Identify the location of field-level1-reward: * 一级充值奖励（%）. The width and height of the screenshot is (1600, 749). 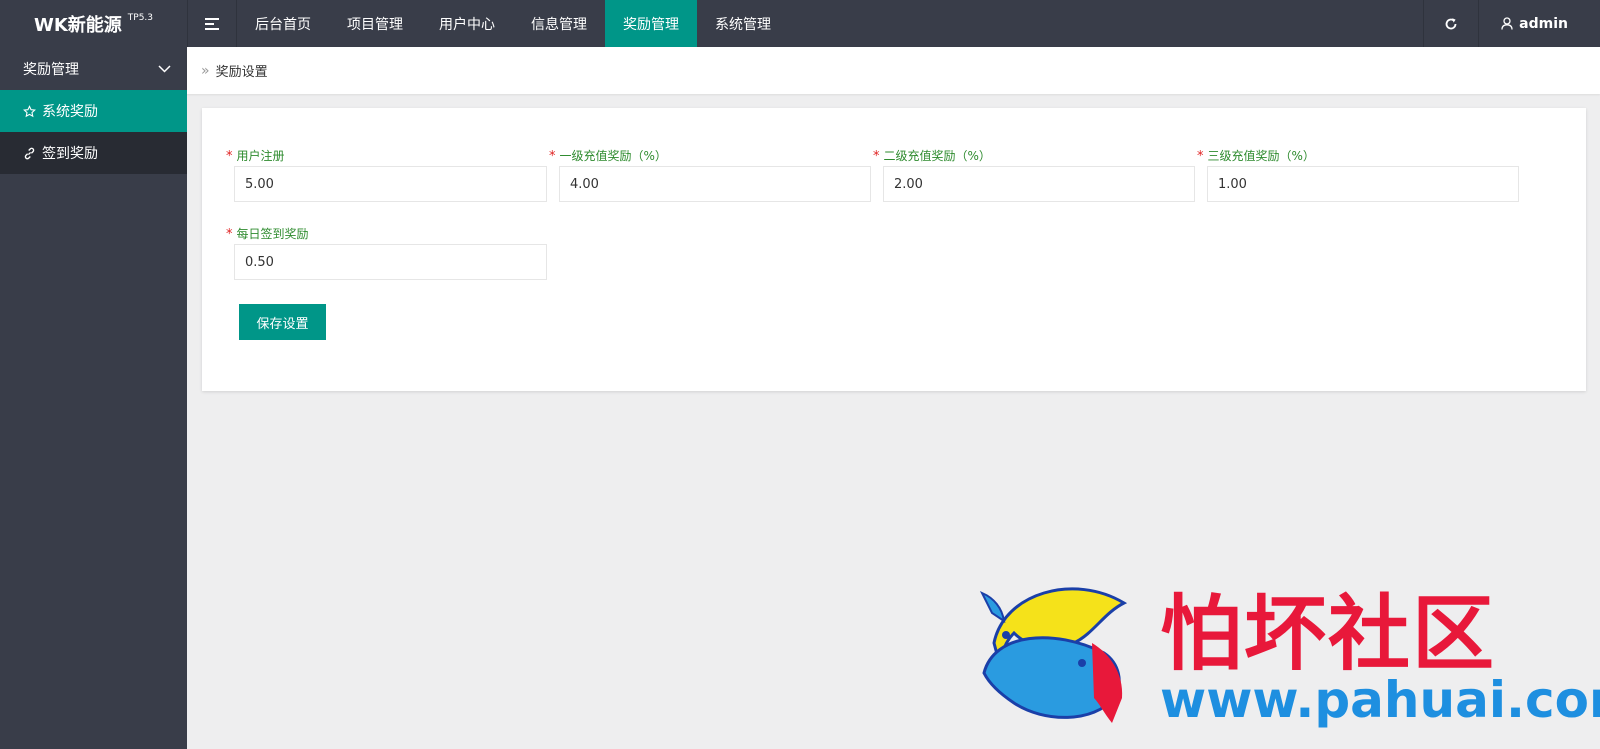
(710, 174).